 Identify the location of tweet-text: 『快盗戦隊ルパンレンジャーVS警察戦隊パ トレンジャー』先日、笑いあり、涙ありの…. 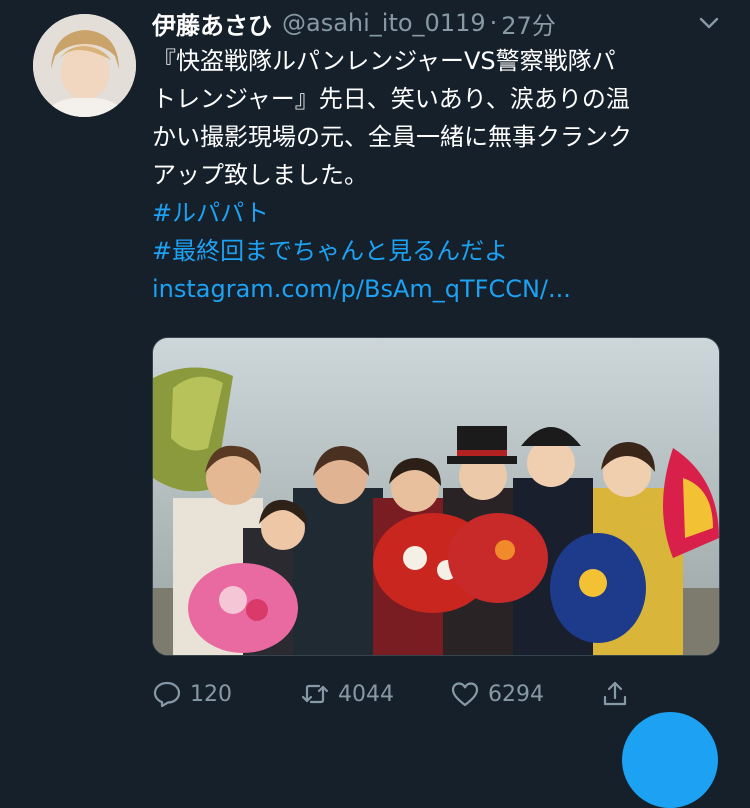
(439, 118).